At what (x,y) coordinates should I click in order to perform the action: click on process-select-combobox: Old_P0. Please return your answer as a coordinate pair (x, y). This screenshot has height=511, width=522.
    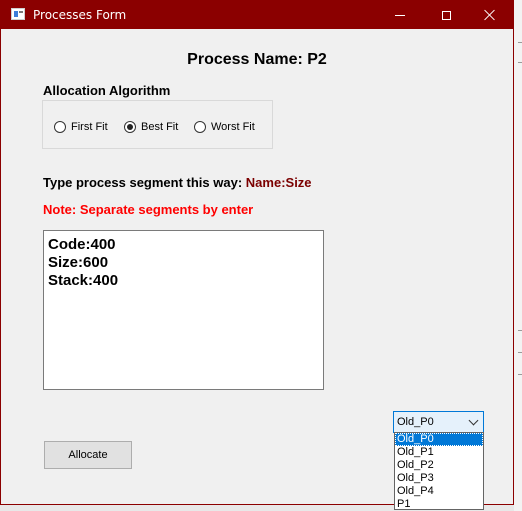
    Looking at the image, I should click on (438, 422).